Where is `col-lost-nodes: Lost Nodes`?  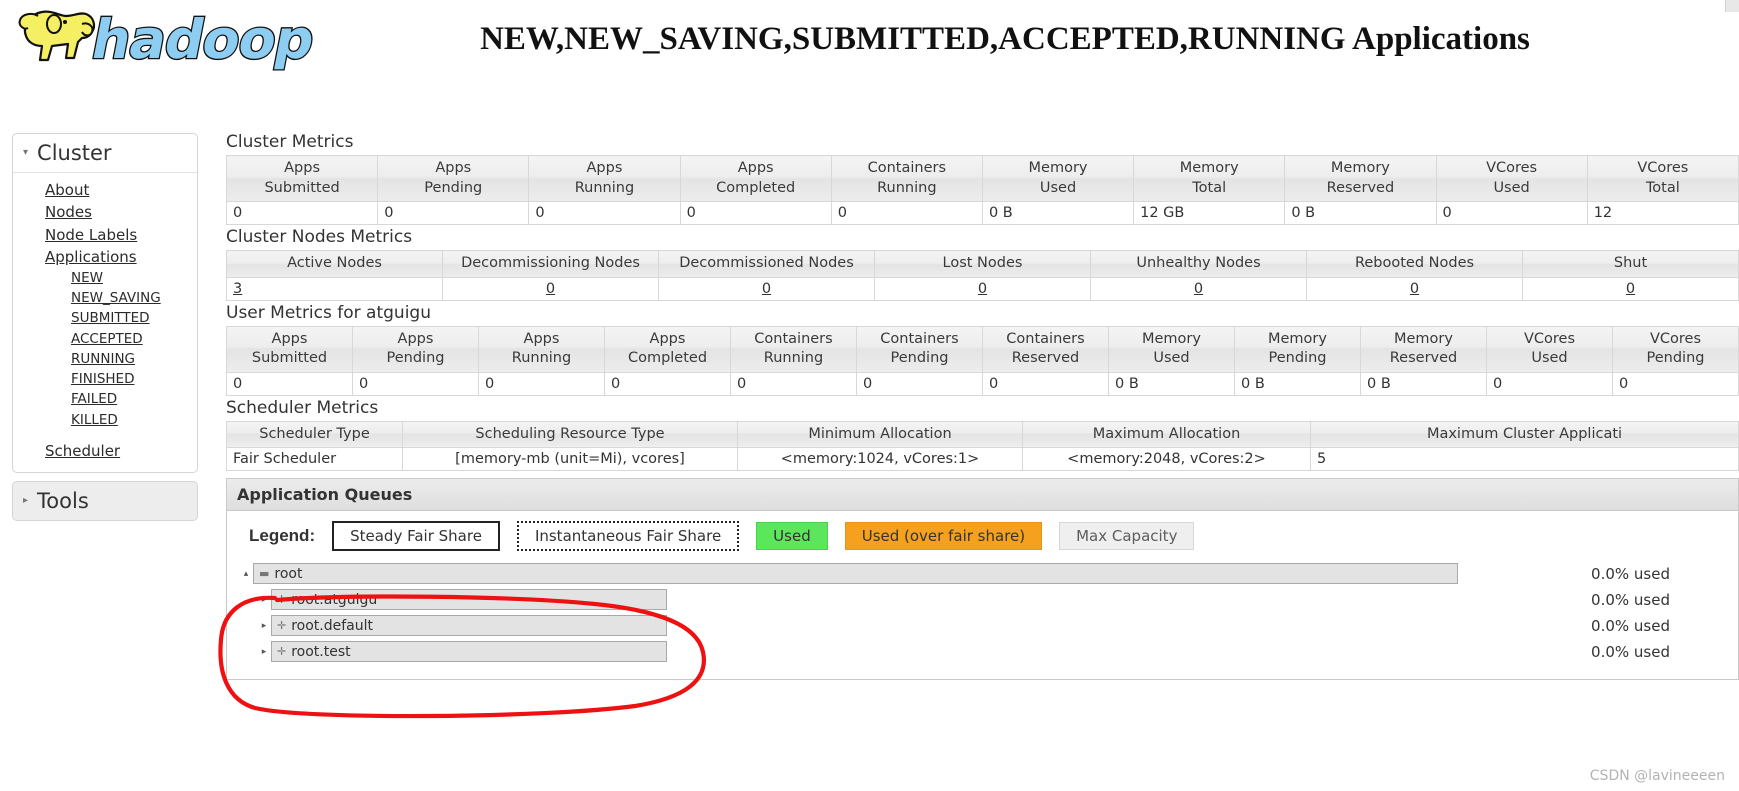
col-lost-nodes: Lost Nodes is located at coordinates (982, 264).